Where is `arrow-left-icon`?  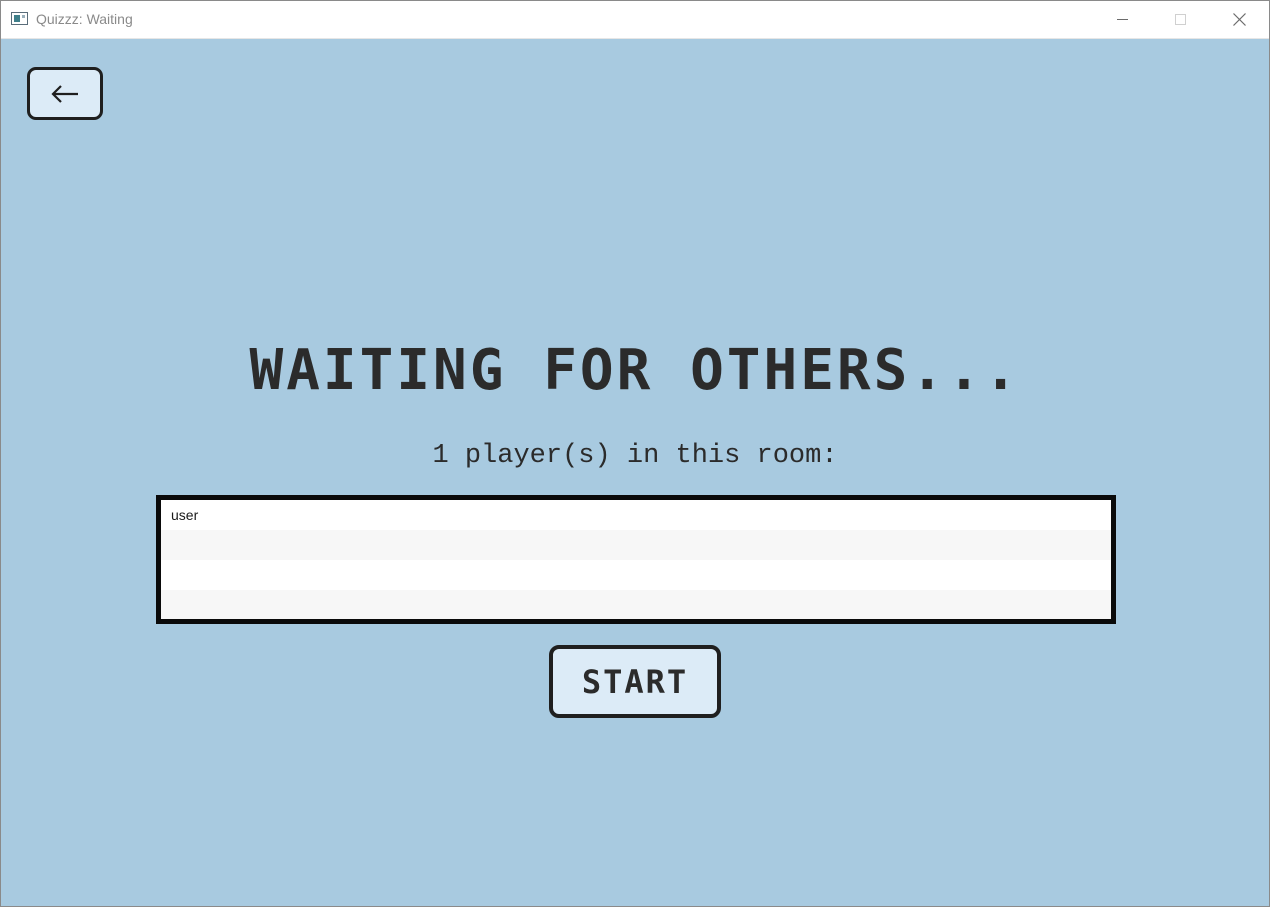
arrow-left-icon is located at coordinates (64, 93).